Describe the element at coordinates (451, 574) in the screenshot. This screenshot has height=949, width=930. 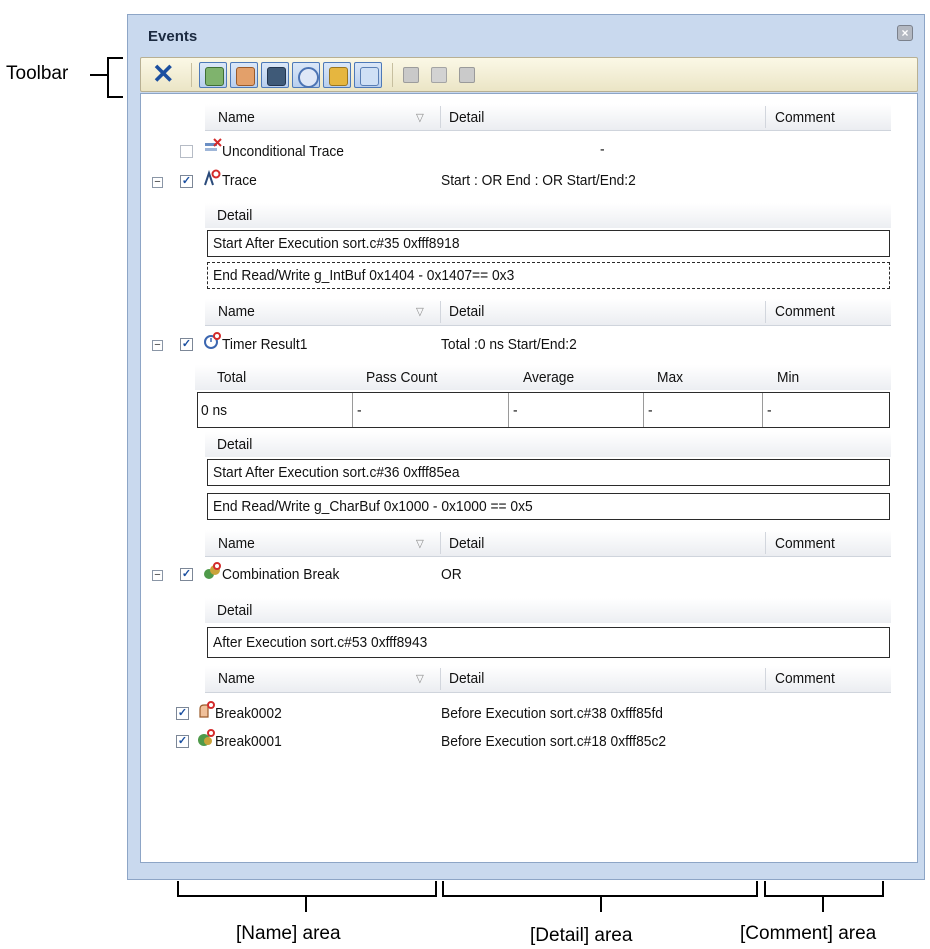
I see `event-detail: OR` at that location.